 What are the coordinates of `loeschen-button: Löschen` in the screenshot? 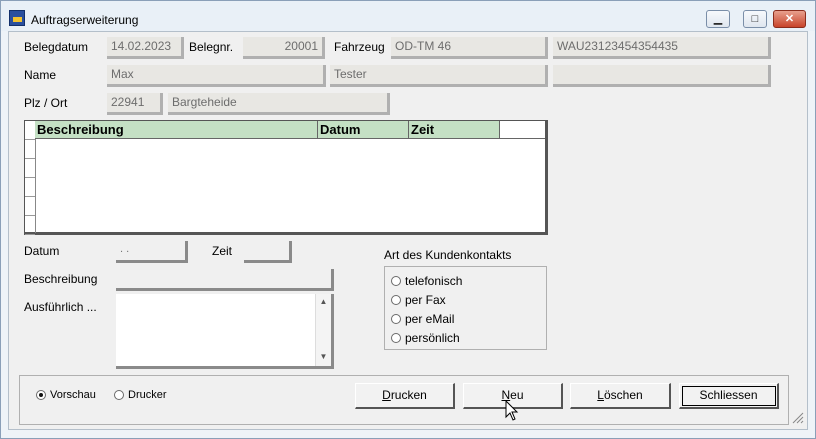 It's located at (620, 396).